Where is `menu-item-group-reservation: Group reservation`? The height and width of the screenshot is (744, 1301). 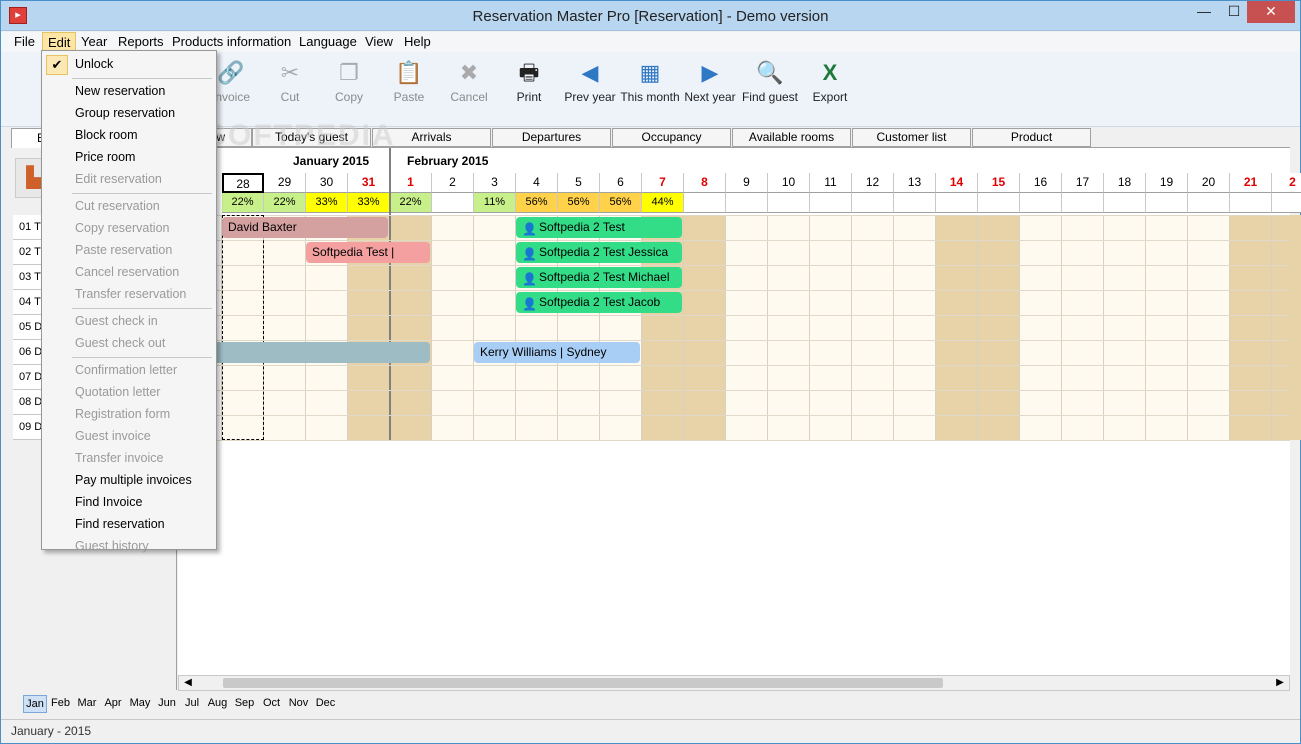 menu-item-group-reservation: Group reservation is located at coordinates (125, 113).